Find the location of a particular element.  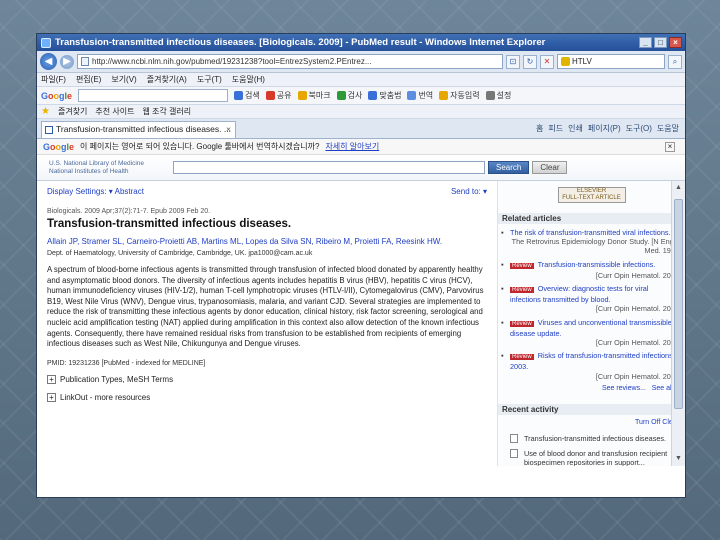

compat-icon: ⊡ is located at coordinates (513, 61).